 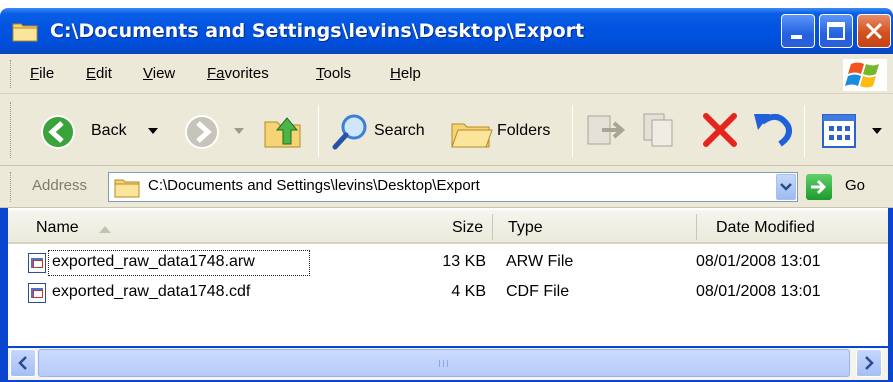 What do you see at coordinates (25, 32) in the screenshot?
I see `folder-icon` at bounding box center [25, 32].